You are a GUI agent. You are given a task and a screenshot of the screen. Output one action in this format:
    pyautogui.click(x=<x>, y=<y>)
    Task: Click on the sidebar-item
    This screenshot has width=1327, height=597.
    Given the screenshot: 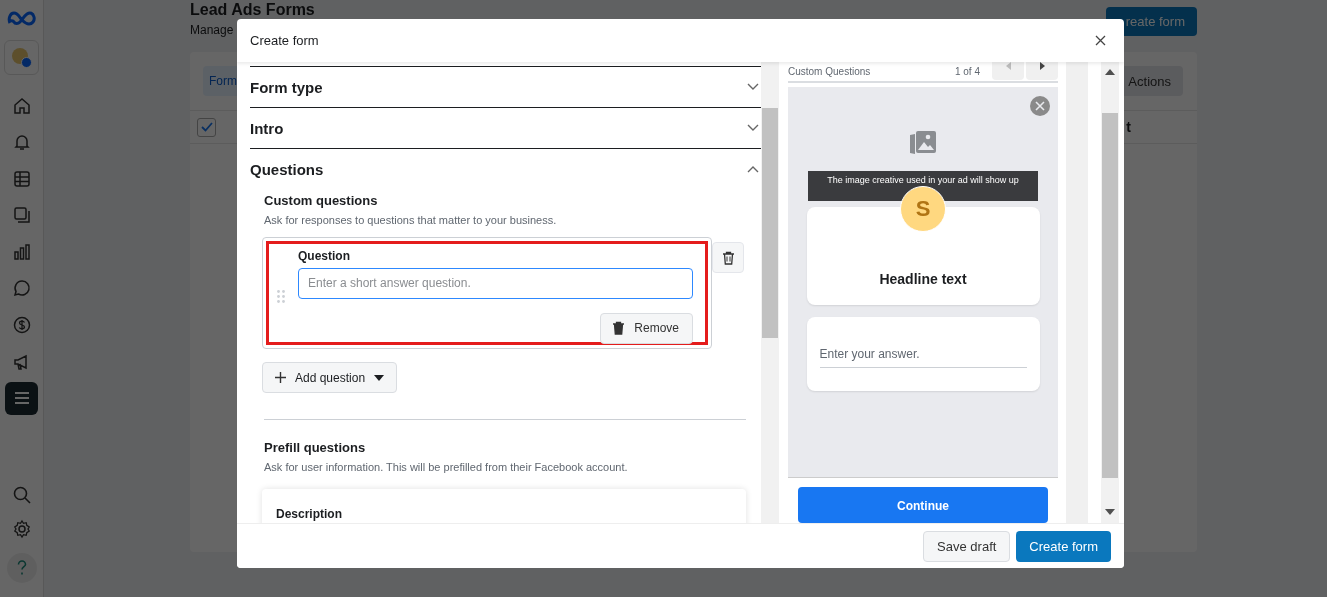 What is the action you would take?
    pyautogui.click(x=21, y=398)
    